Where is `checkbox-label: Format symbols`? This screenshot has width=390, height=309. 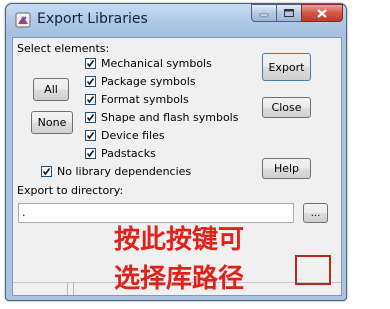
checkbox-label: Format symbols is located at coordinates (145, 99).